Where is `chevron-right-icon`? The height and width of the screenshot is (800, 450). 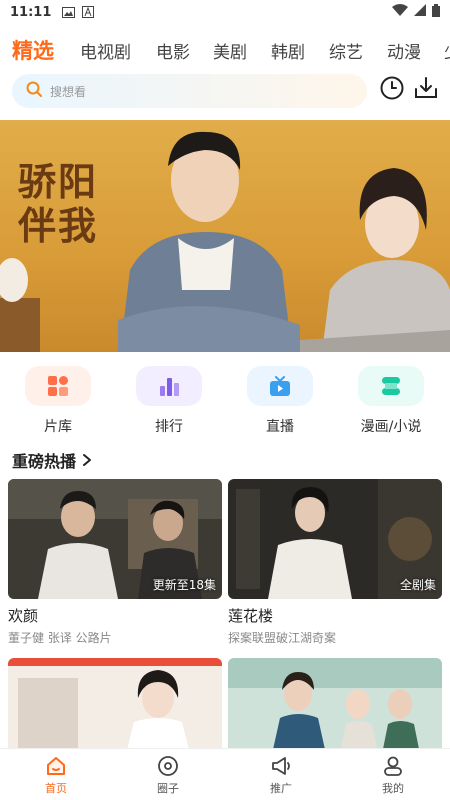
chevron-right-icon is located at coordinates (87, 460).